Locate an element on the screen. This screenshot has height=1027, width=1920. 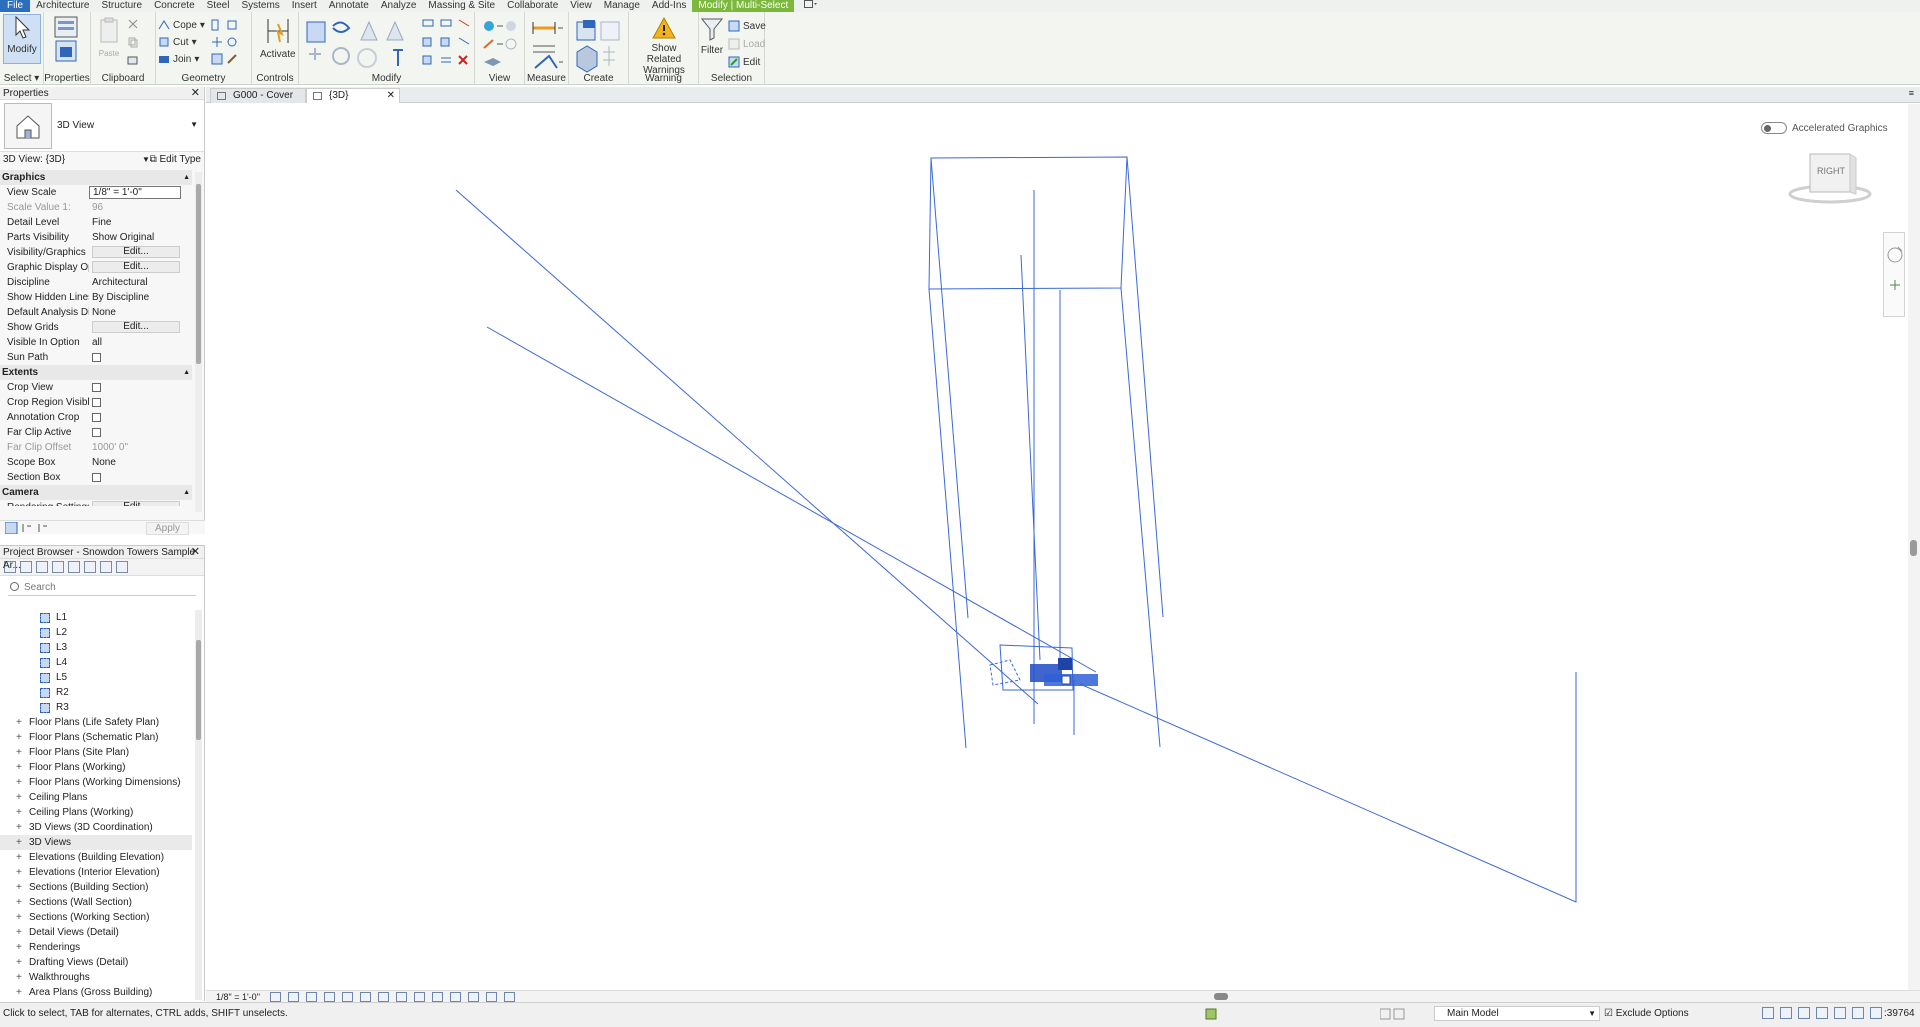
tab-annotate: Annotate is located at coordinates (349, 6).